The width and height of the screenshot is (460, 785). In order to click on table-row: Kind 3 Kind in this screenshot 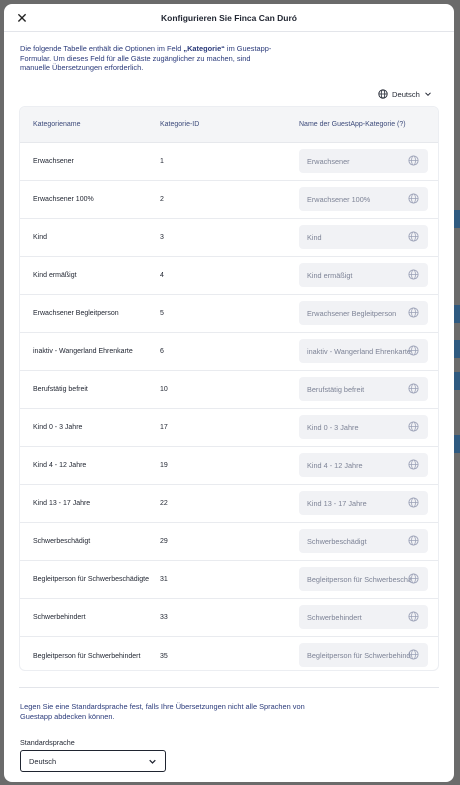, I will do `click(229, 238)`.